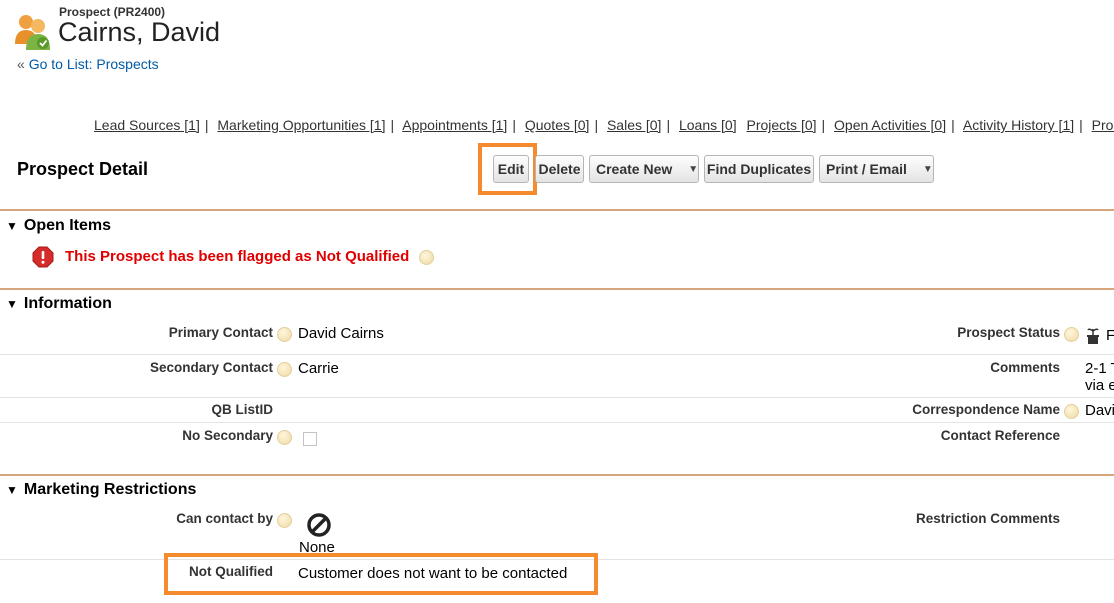 The height and width of the screenshot is (603, 1114). Describe the element at coordinates (227, 435) in the screenshot. I see `no-secondary-label: No Secondary` at that location.